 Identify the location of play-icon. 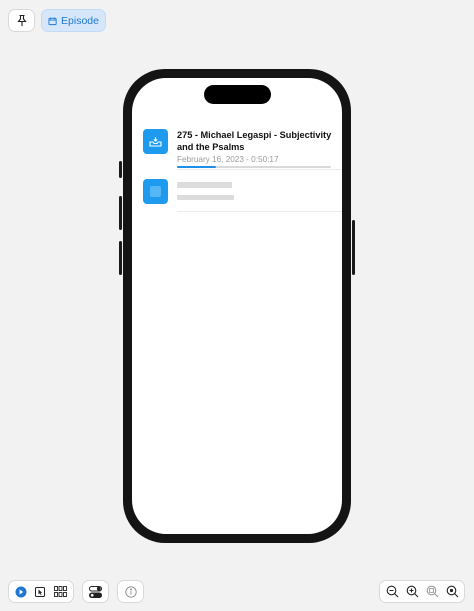
(21, 591).